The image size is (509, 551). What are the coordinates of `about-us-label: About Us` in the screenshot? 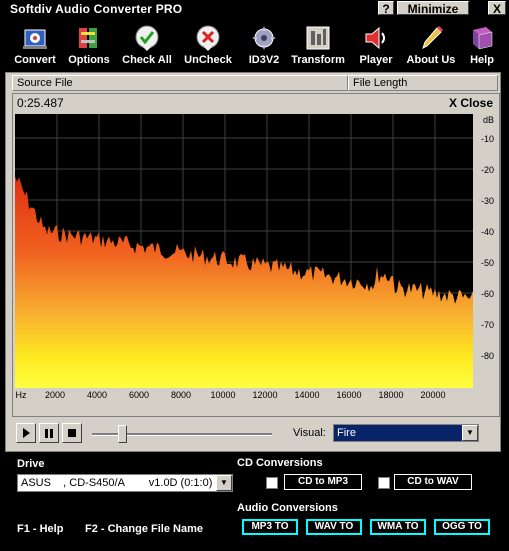 It's located at (431, 60).